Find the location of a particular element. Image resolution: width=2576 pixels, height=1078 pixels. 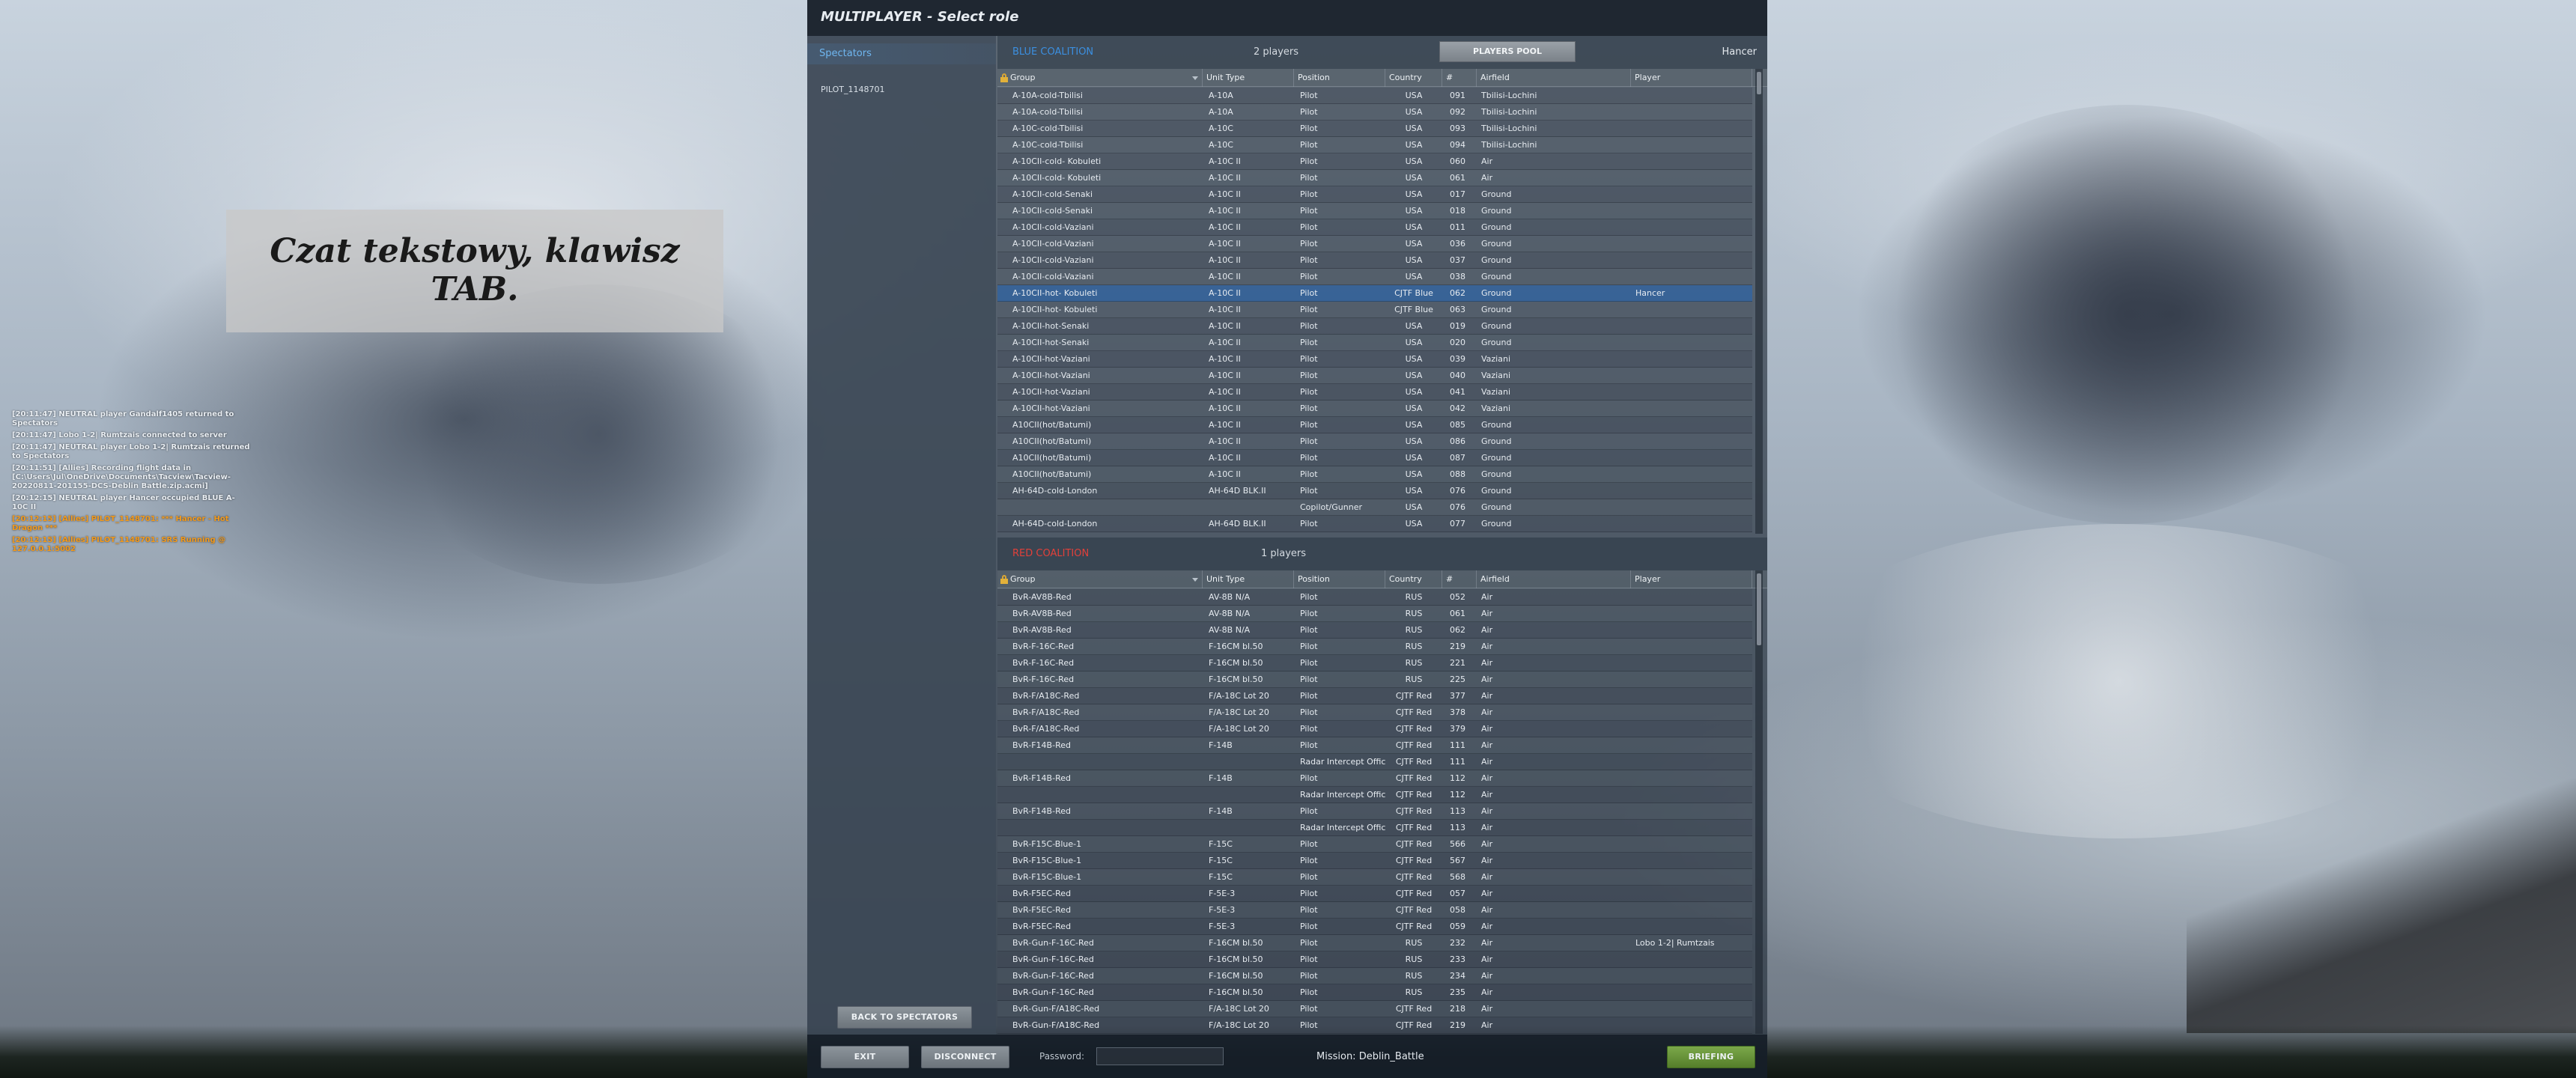

cell-unit-type: A-10C II is located at coordinates (1225, 161).